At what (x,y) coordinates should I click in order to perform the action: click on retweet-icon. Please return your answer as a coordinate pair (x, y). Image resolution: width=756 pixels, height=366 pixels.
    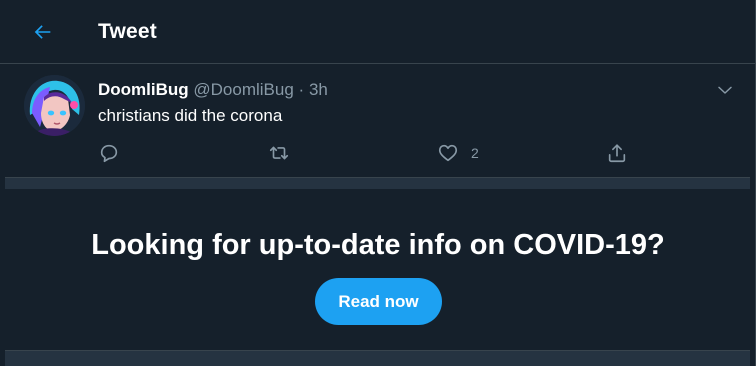
    Looking at the image, I should click on (279, 153).